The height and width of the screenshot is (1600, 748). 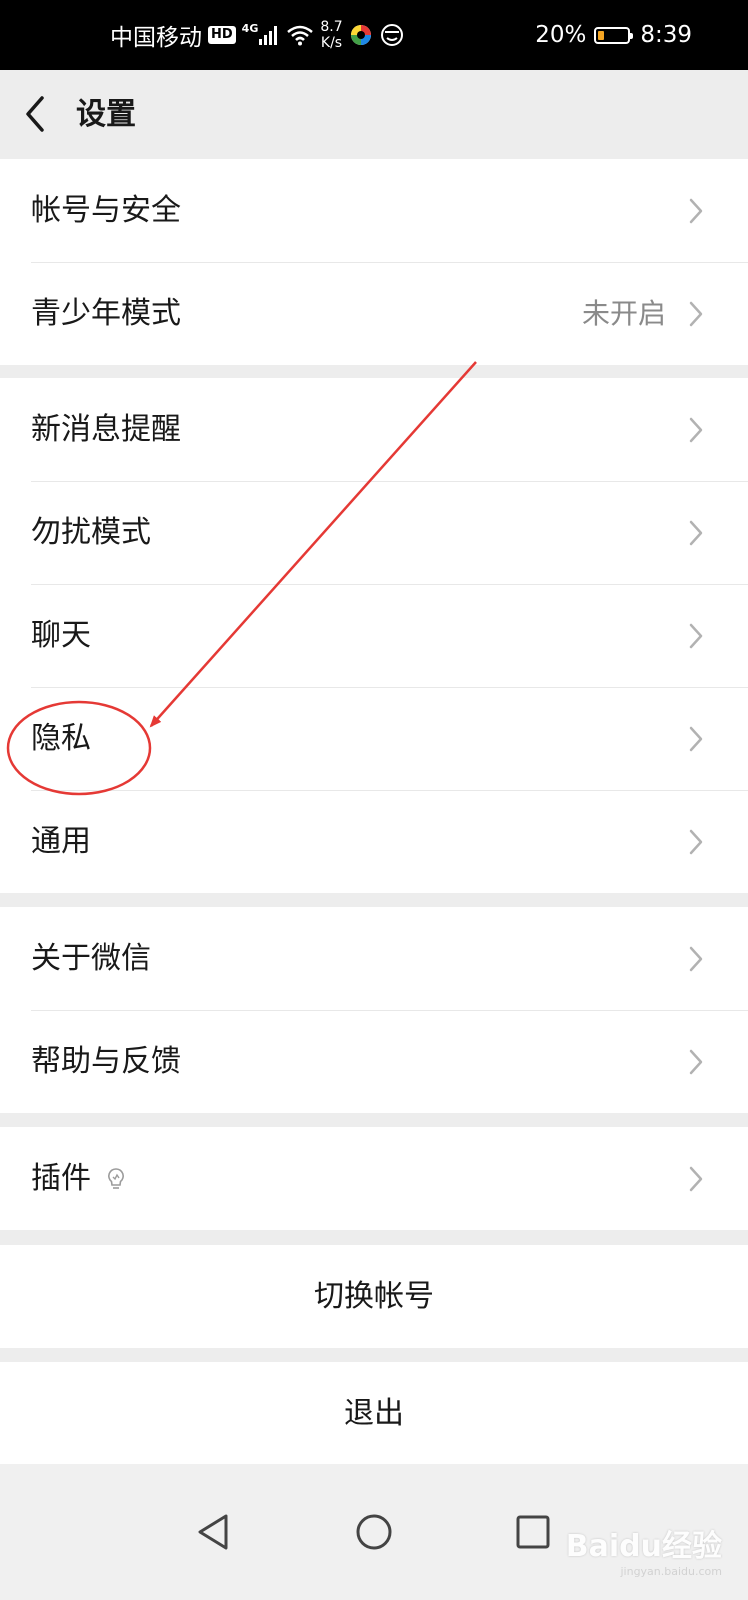 What do you see at coordinates (561, 35) in the screenshot?
I see `battery-percent: 20%` at bounding box center [561, 35].